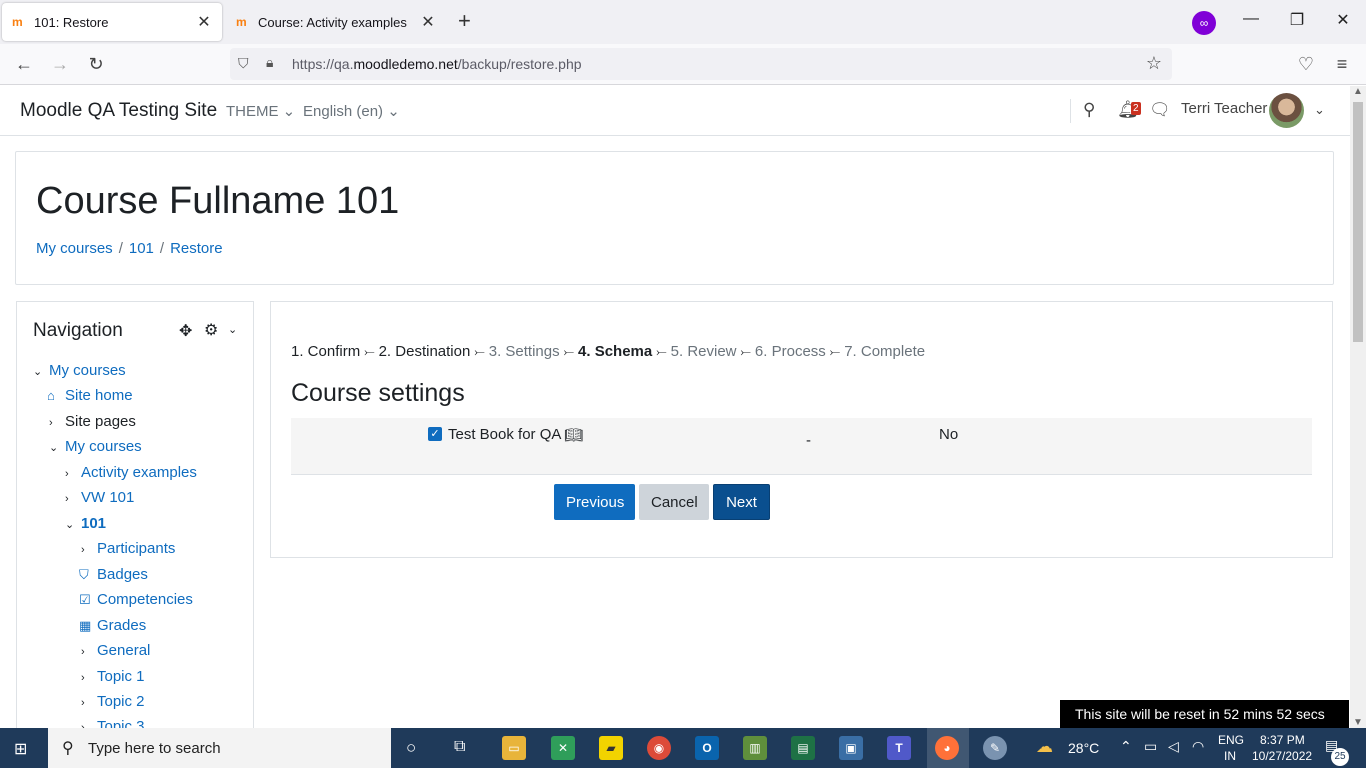 The height and width of the screenshot is (768, 1366). I want to click on clock-date: 10/27/2022, so click(1282, 756).